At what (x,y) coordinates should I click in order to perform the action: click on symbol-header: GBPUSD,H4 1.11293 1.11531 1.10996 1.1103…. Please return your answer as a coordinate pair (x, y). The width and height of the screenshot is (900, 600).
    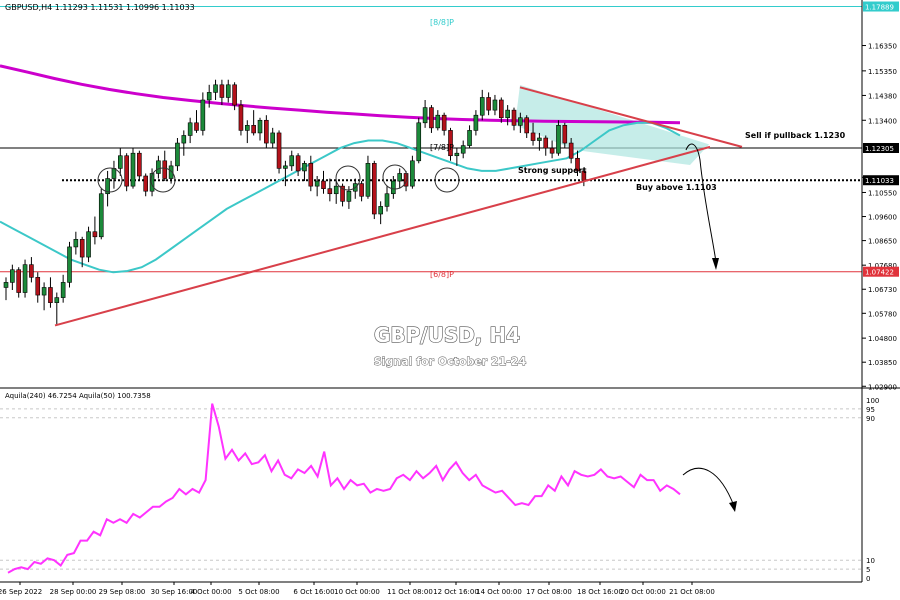
    Looking at the image, I should click on (100, 7).